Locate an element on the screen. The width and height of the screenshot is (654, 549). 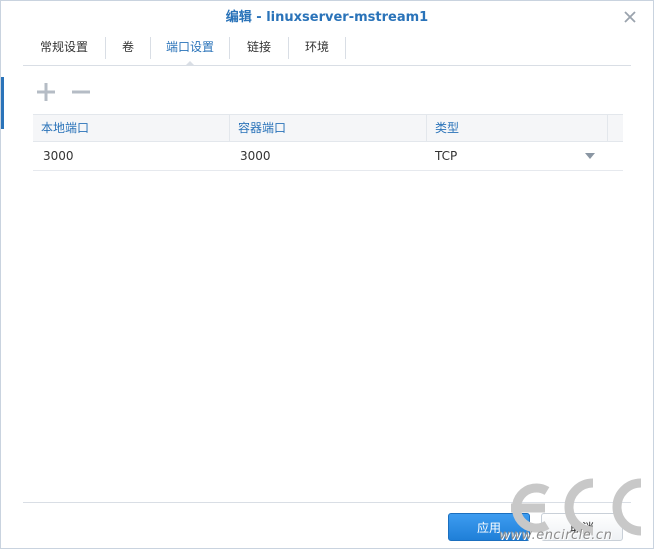
footer-divider is located at coordinates (327, 502).